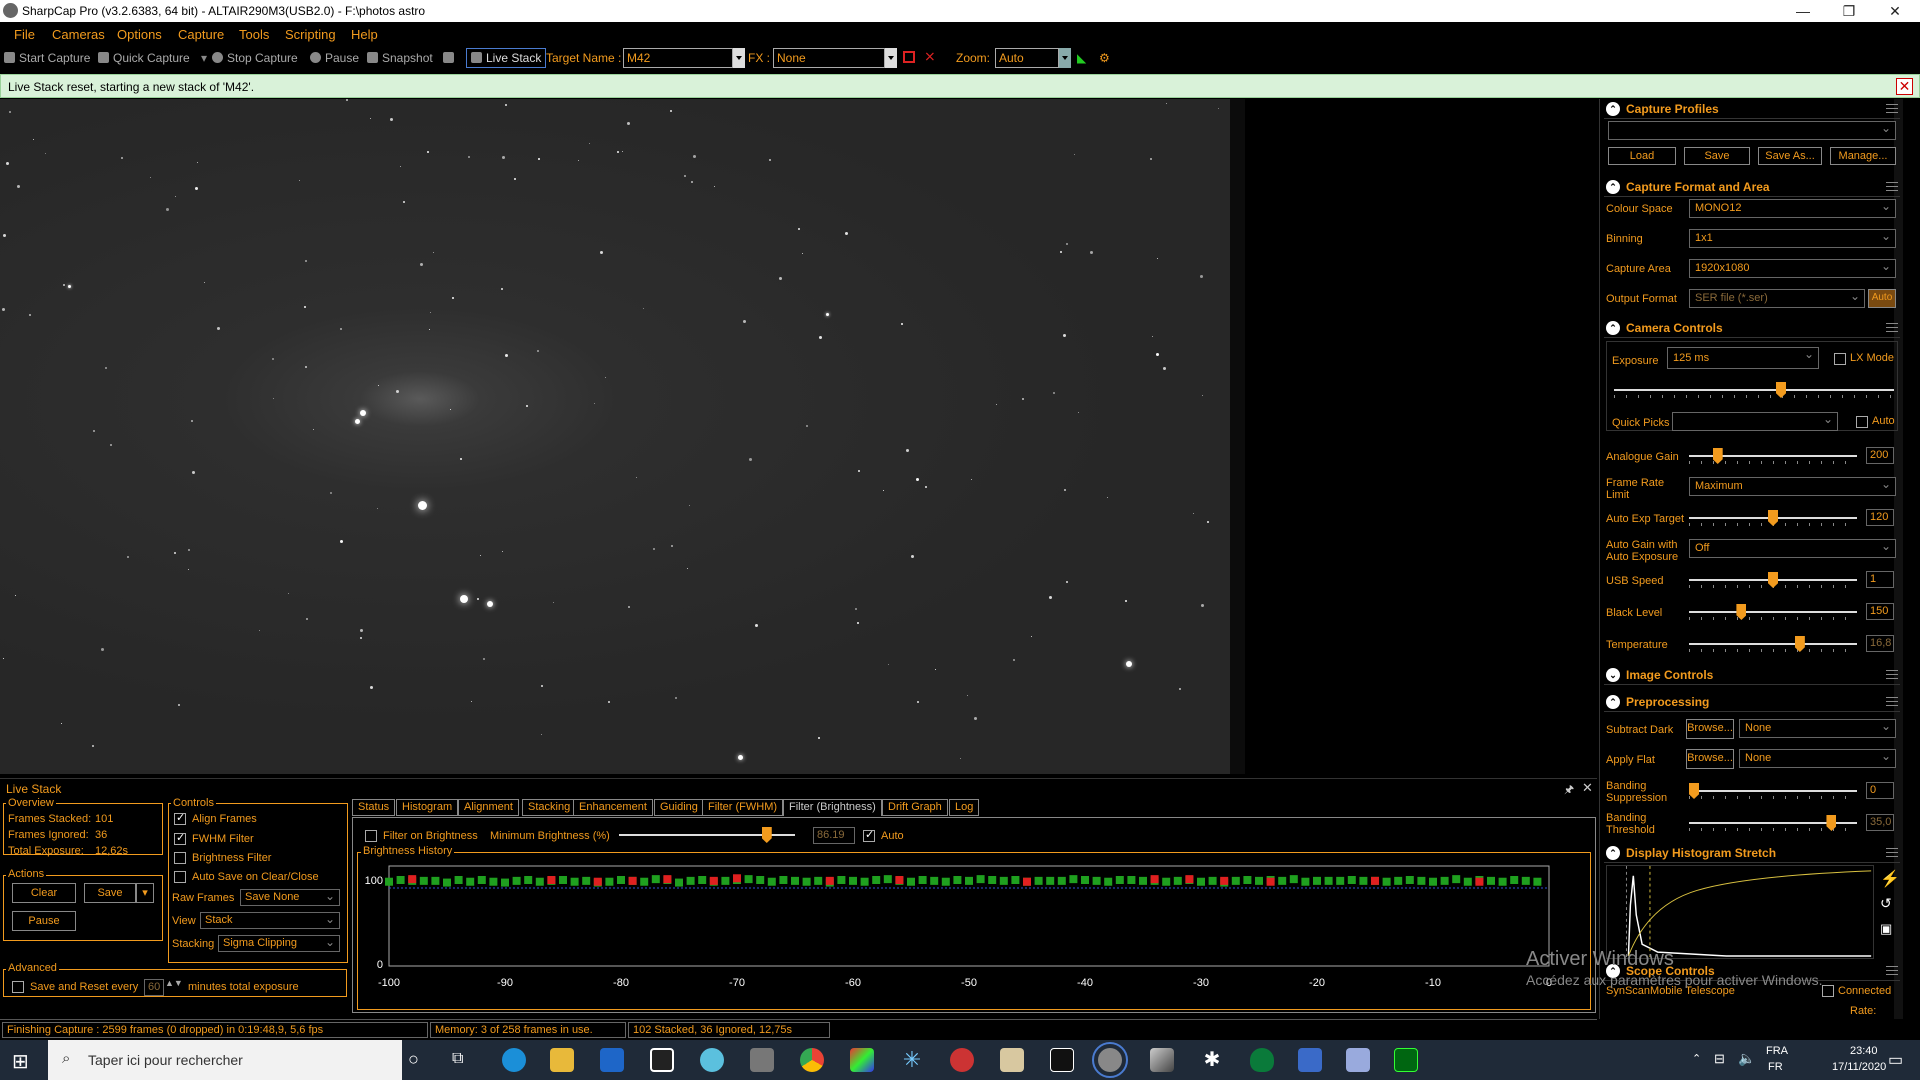 This screenshot has height=1080, width=1920. Describe the element at coordinates (912, 1060) in the screenshot. I see `snowflake-app-icon: ✳` at that location.